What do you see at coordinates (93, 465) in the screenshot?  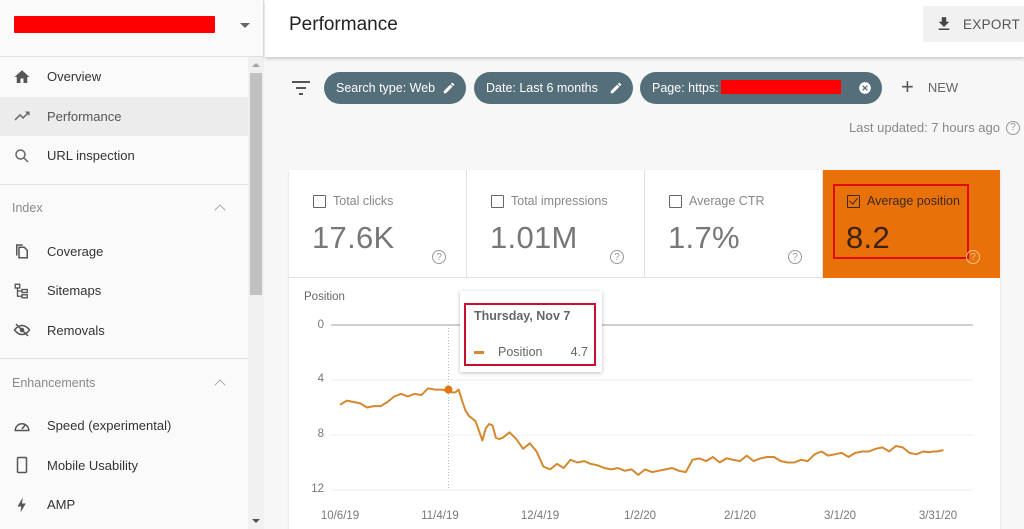 I see `sidebar-item-label: Mobile Usability` at bounding box center [93, 465].